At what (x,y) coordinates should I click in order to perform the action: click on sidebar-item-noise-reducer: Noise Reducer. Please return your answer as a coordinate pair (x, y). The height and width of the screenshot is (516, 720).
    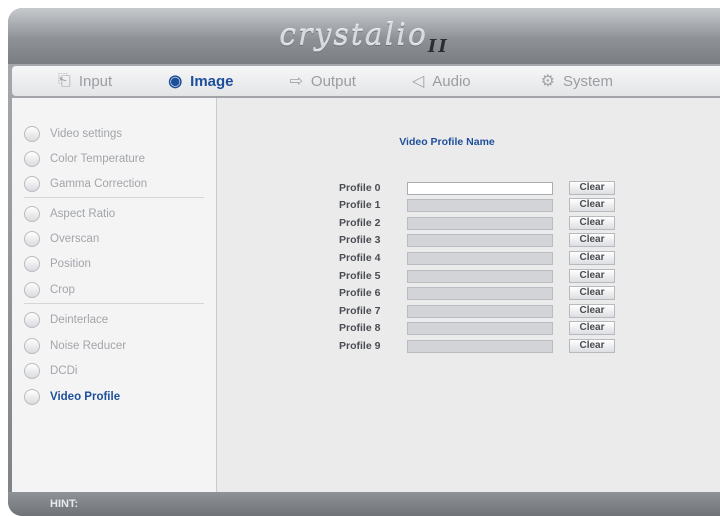
    Looking at the image, I should click on (75, 346).